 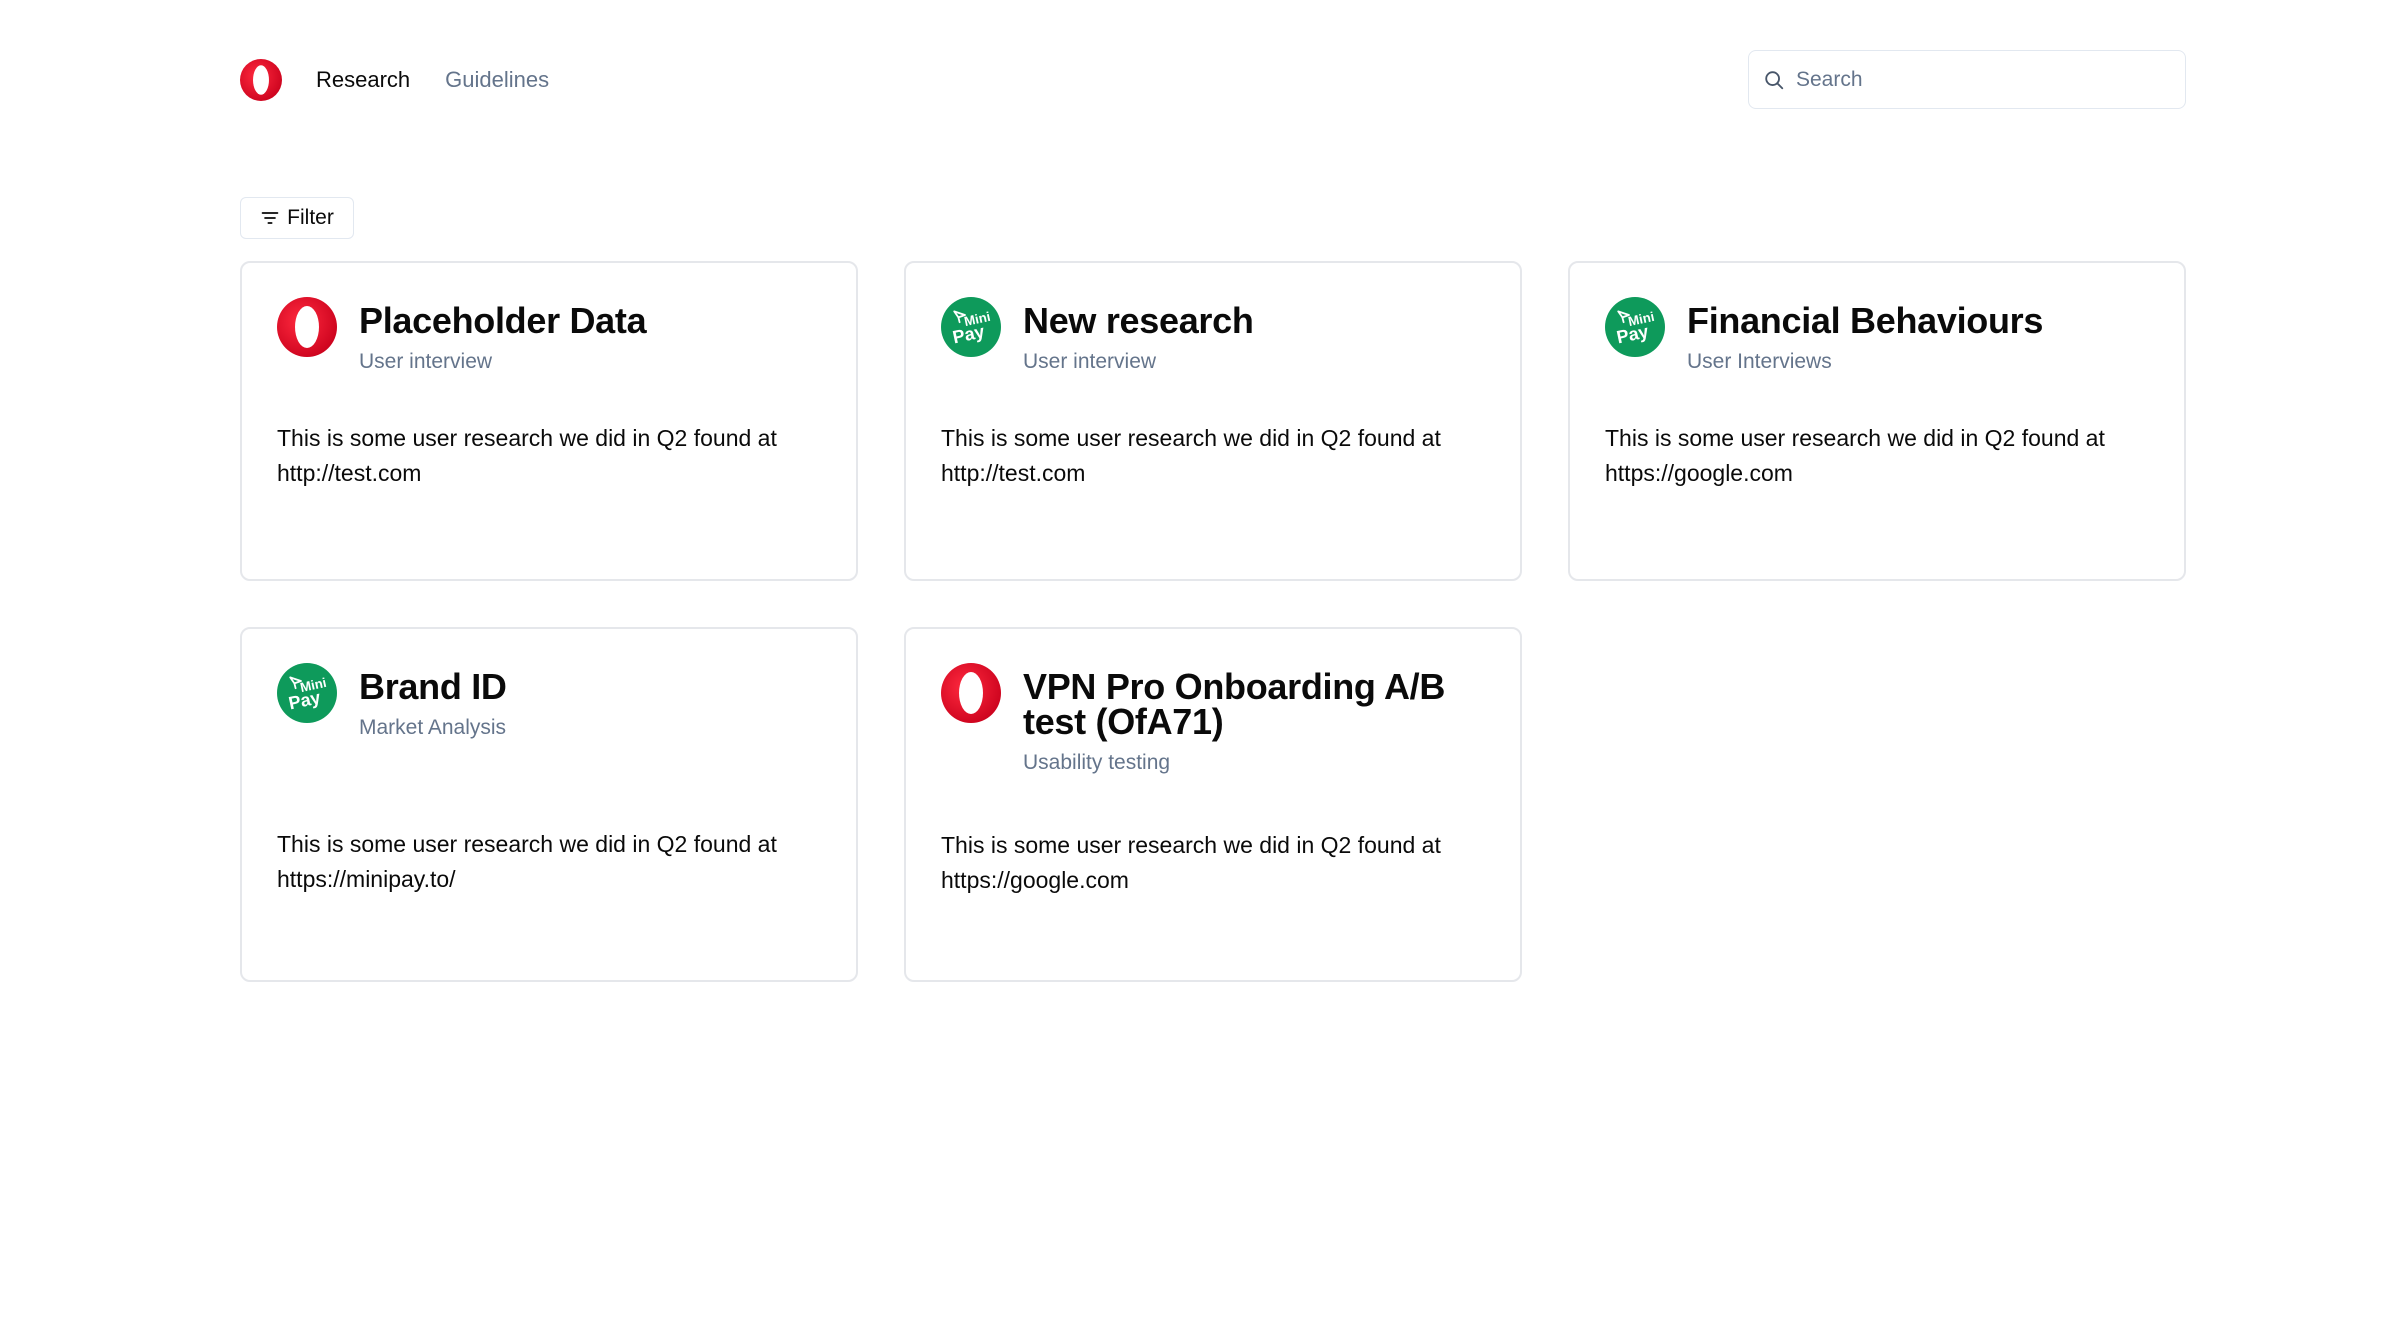 I want to click on card-title-group: Placeholder Data User interview, so click(x=503, y=336).